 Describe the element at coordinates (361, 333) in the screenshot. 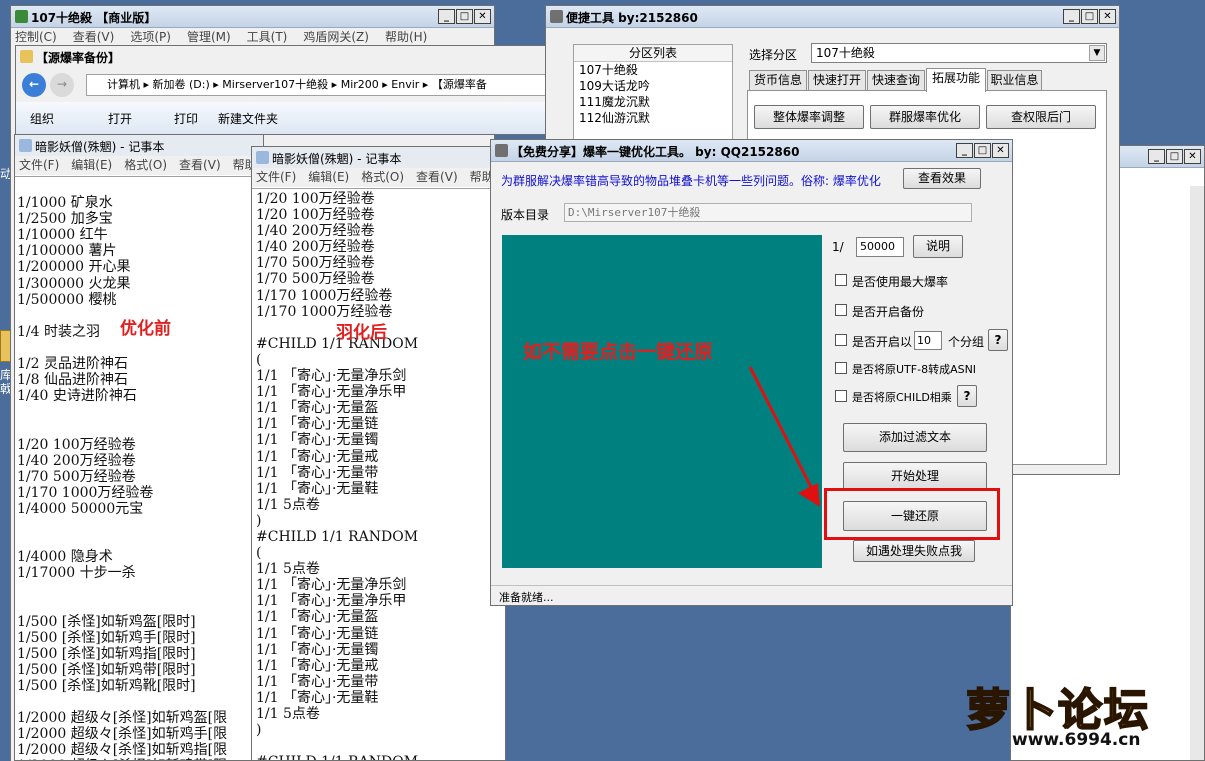

I see `annotation-after: 羽化后` at that location.